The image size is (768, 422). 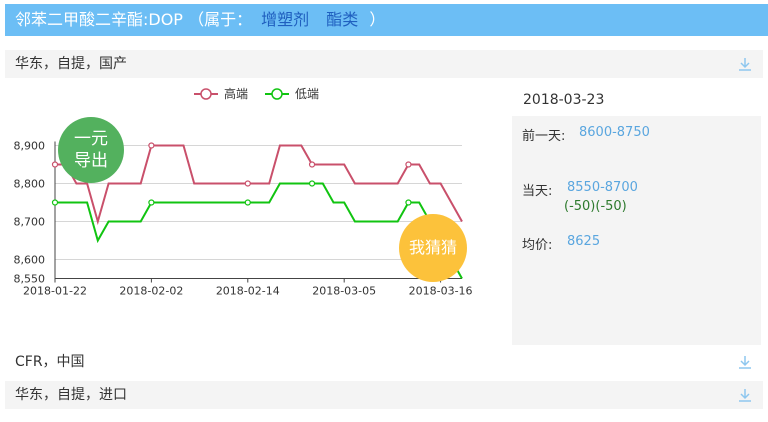 I want to click on y-tick-label: 8,900, so click(x=30, y=146).